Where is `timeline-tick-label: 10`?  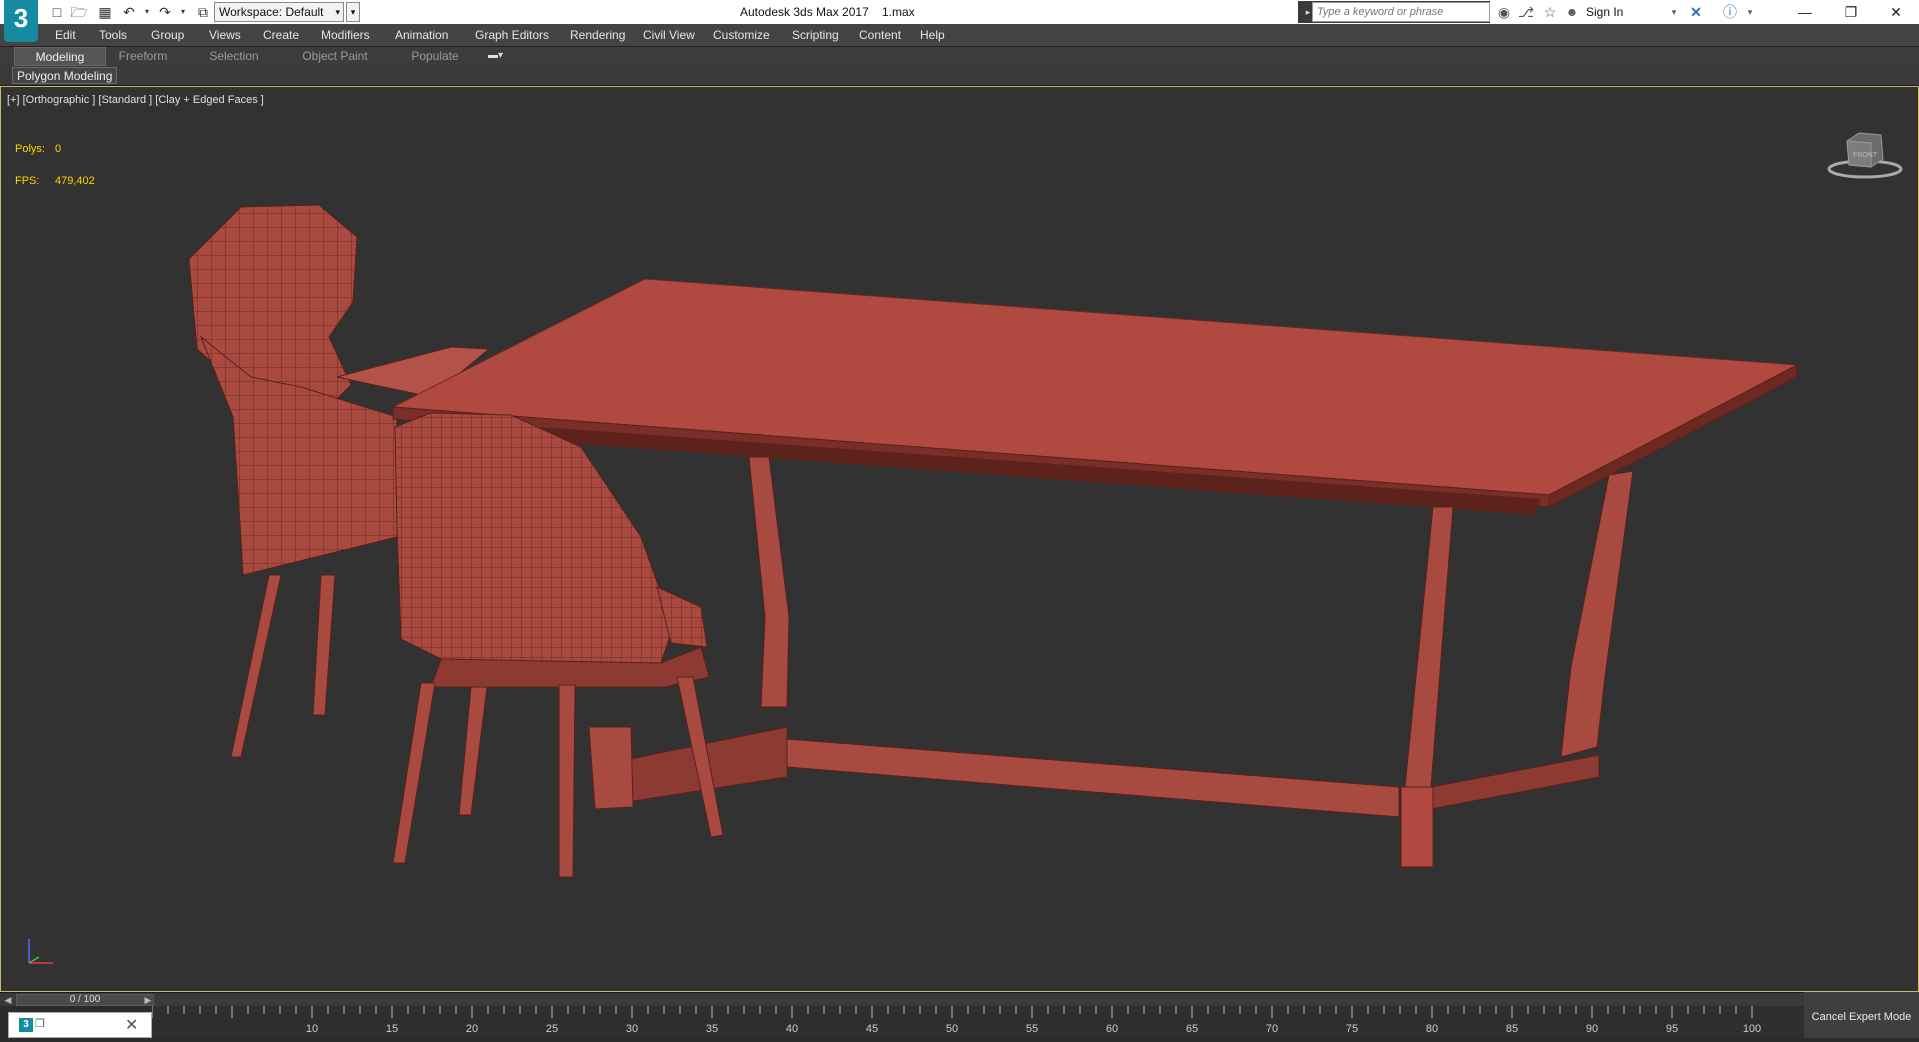
timeline-tick-label: 10 is located at coordinates (312, 1029).